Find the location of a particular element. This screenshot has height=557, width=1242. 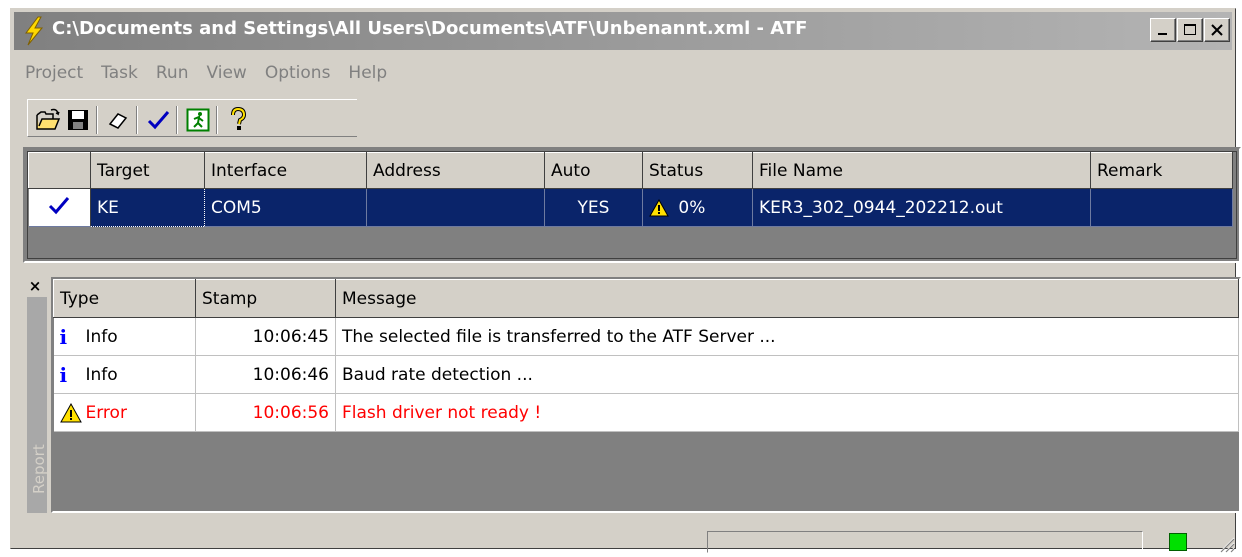

check-button is located at coordinates (158, 120).